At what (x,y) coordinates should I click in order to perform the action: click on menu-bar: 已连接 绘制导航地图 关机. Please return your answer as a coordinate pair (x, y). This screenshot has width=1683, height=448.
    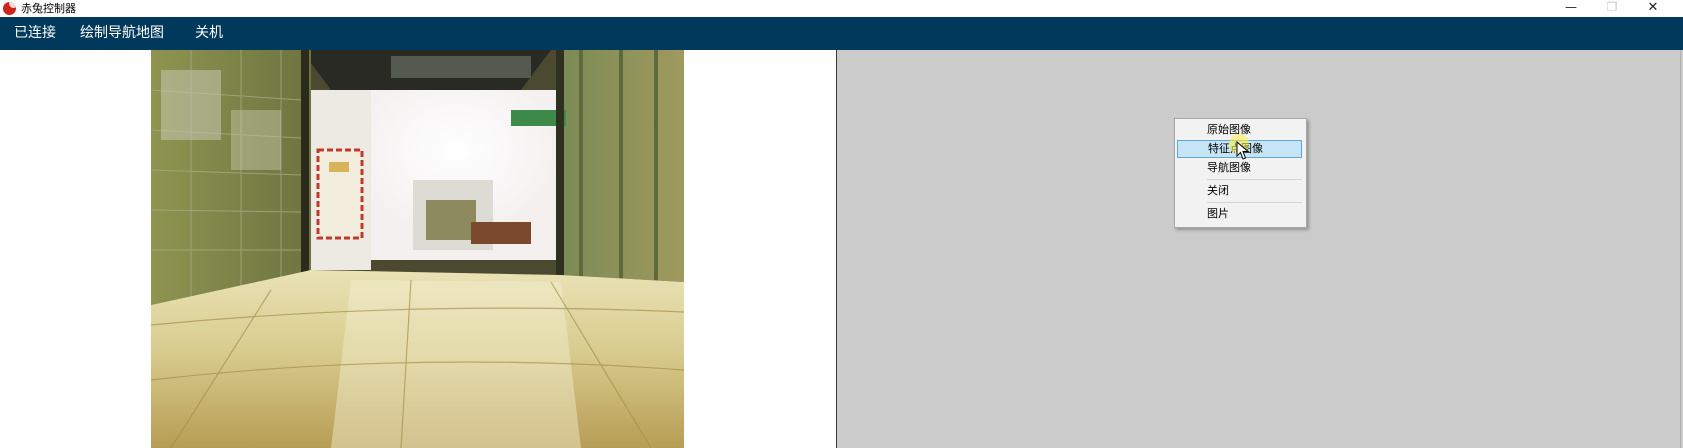
    Looking at the image, I should click on (841, 33).